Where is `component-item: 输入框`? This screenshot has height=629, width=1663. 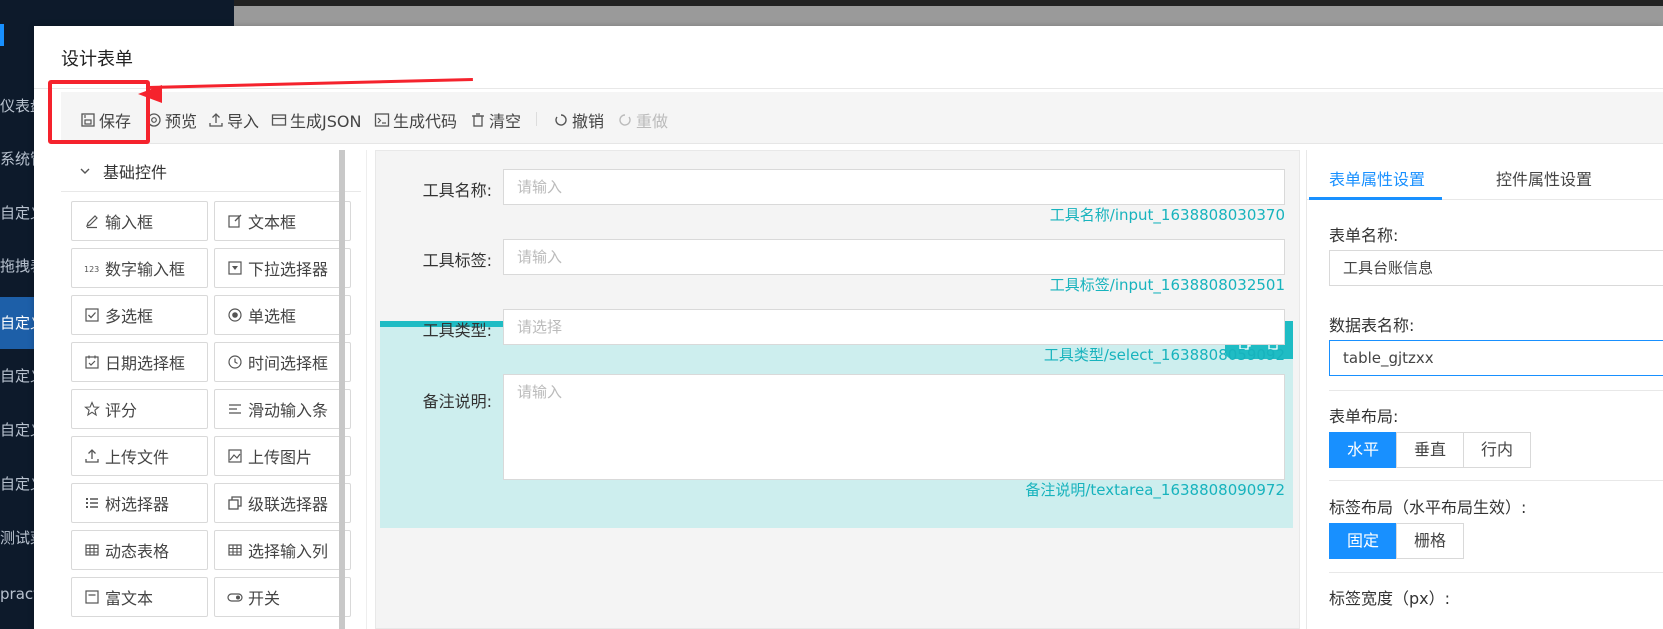
component-item: 输入框 is located at coordinates (139, 221).